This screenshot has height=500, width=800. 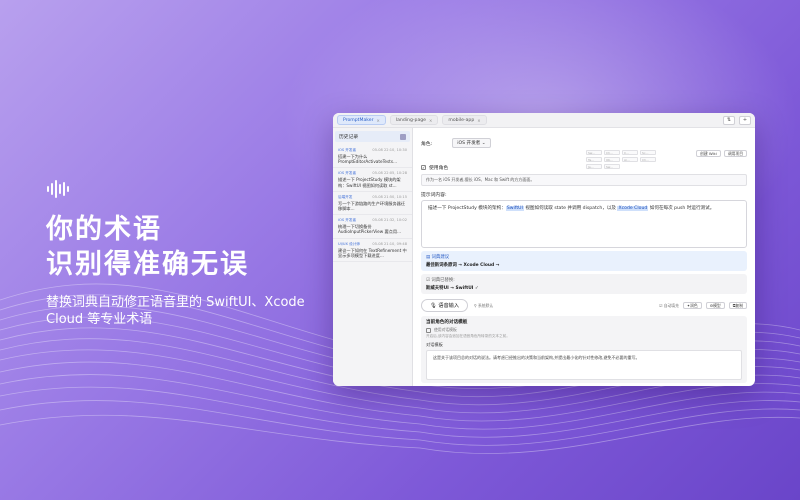 I want to click on replaced-value: 斯威夫特UI → SwiftUI ✓, so click(x=452, y=288).